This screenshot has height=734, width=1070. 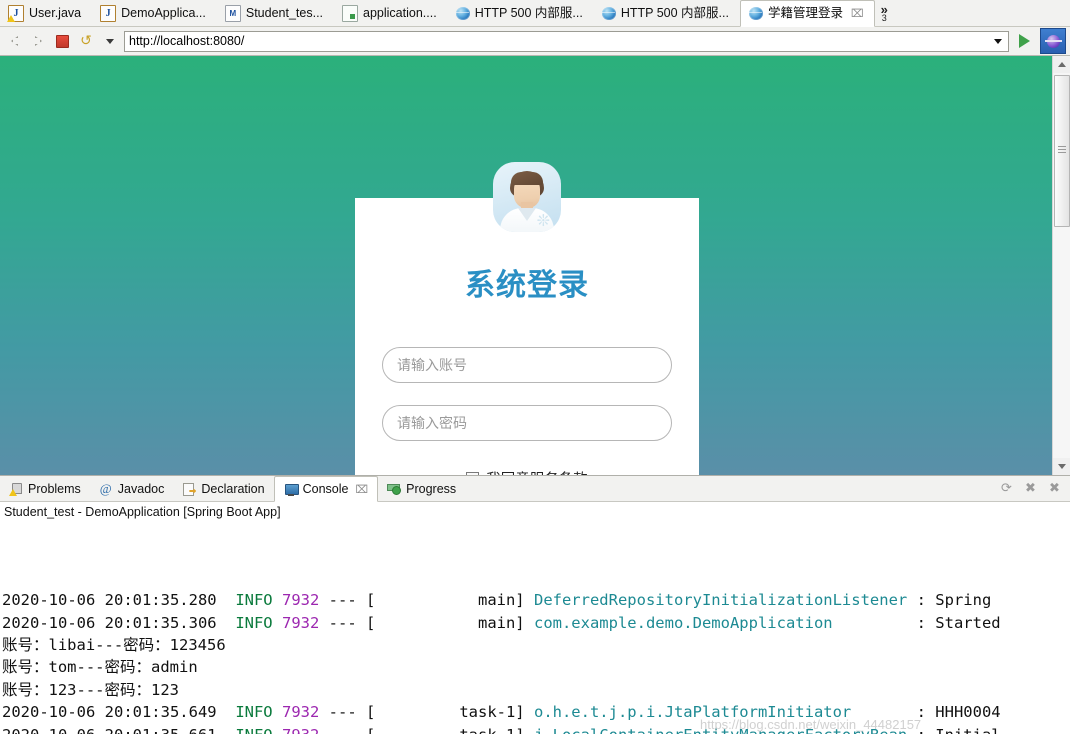 What do you see at coordinates (431, 488) in the screenshot?
I see `view-tab-label: Progress` at bounding box center [431, 488].